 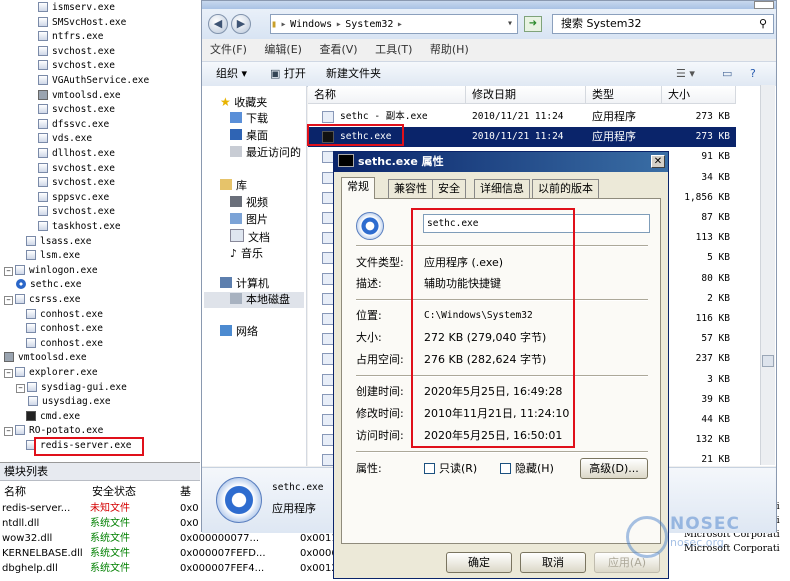 What do you see at coordinates (502, 188) in the screenshot?
I see `tab-details: 详细信息` at bounding box center [502, 188].